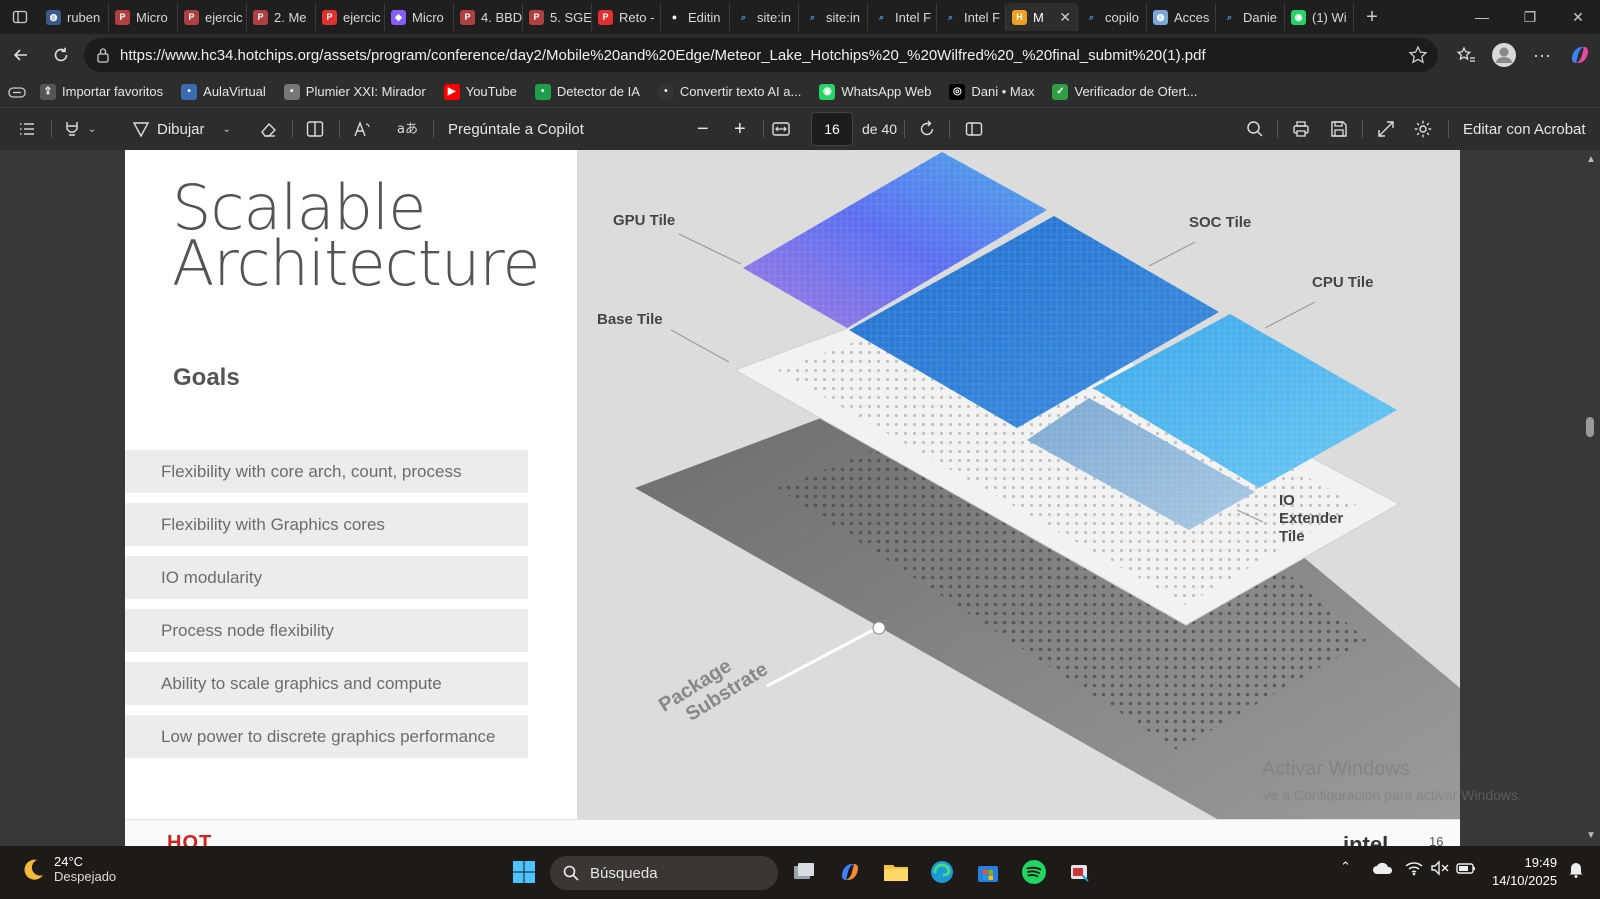 Image resolution: width=1600 pixels, height=899 pixels. What do you see at coordinates (626, 17) in the screenshot?
I see `browser-tab: P Reto -` at bounding box center [626, 17].